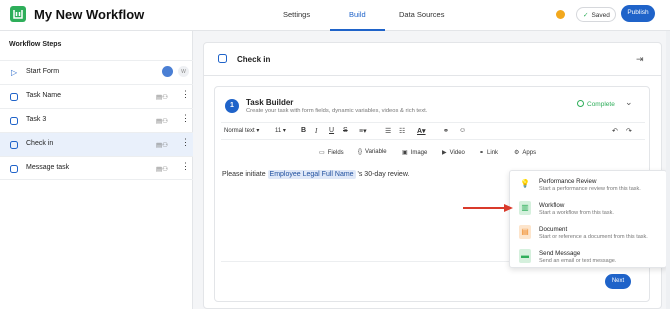 This screenshot has height=309, width=670. What do you see at coordinates (331, 130) in the screenshot?
I see `underline-icon: U` at bounding box center [331, 130].